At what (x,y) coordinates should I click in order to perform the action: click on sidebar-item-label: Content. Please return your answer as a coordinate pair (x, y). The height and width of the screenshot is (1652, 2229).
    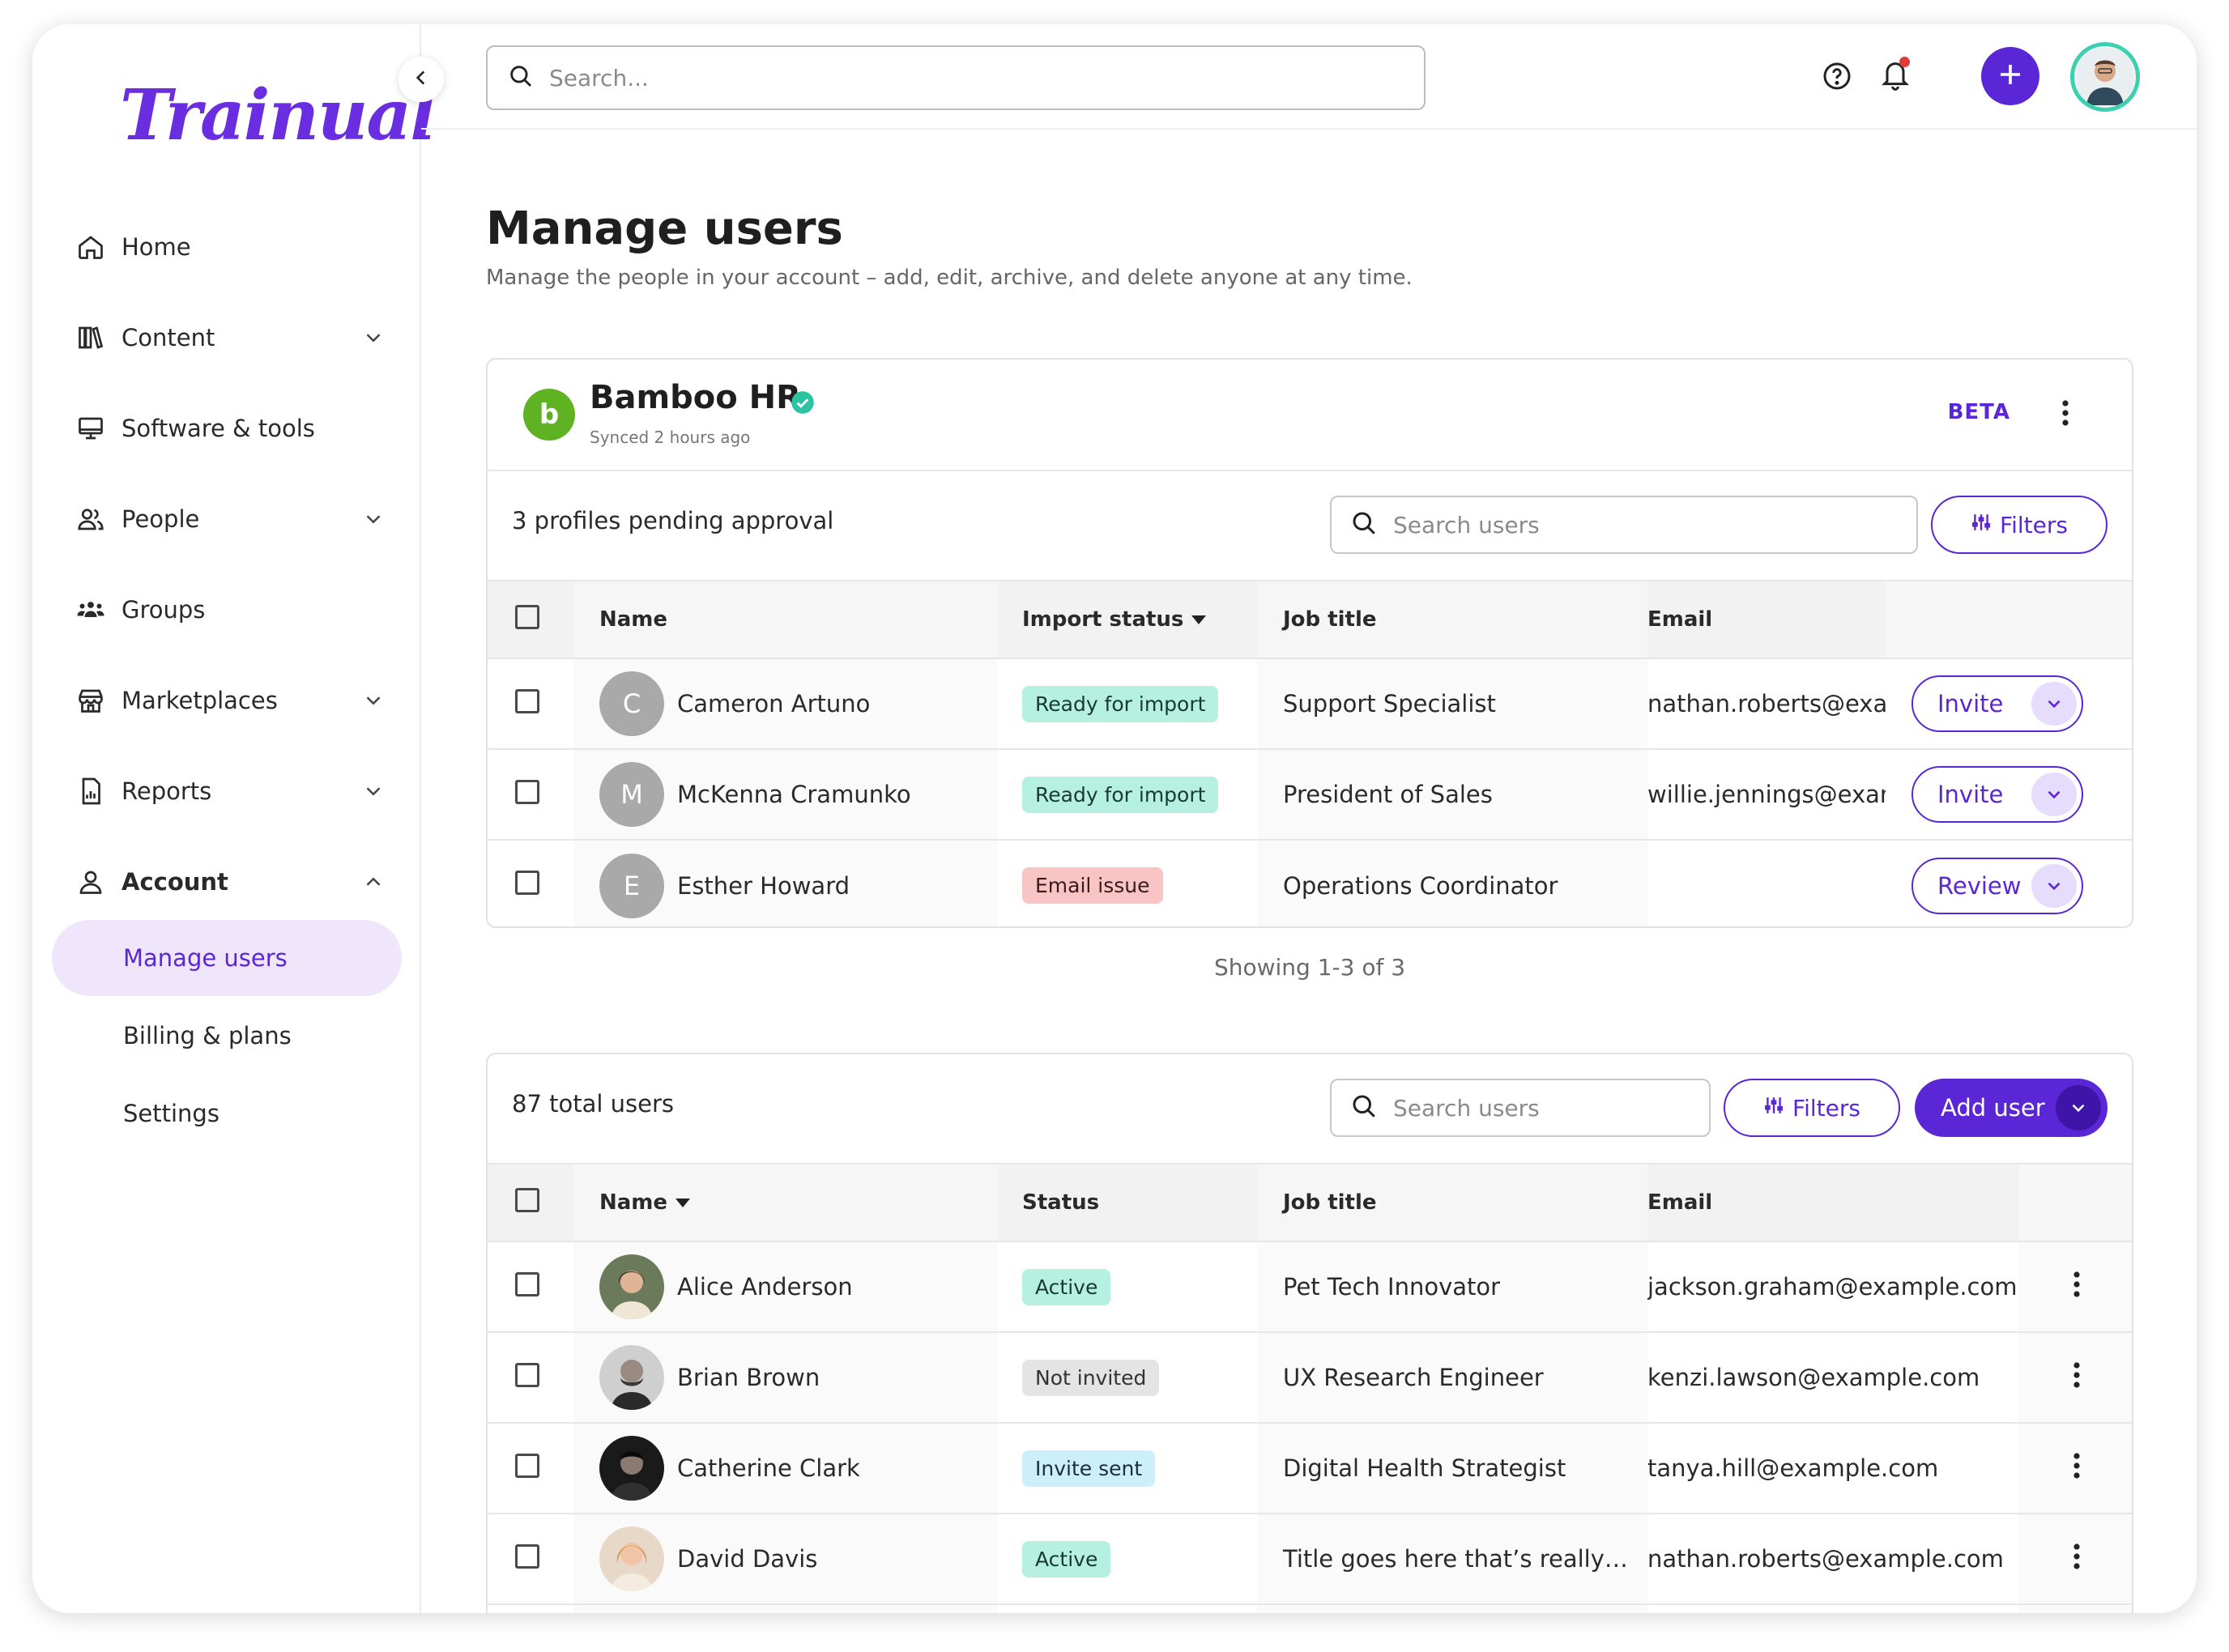
    Looking at the image, I should click on (168, 337).